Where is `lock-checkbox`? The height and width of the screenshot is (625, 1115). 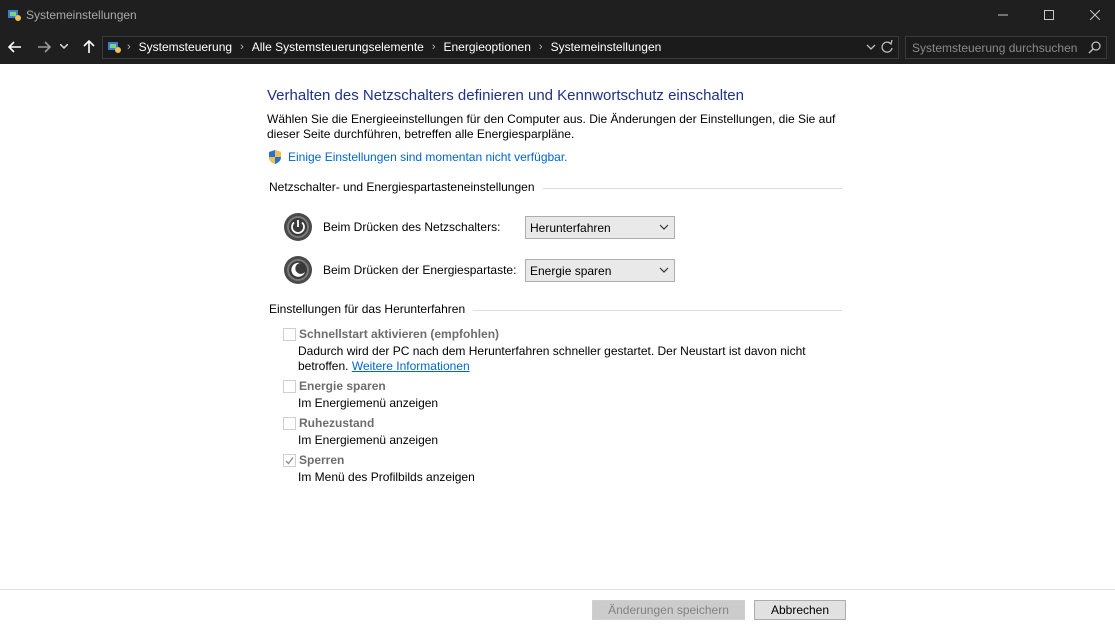
lock-checkbox is located at coordinates (289, 460).